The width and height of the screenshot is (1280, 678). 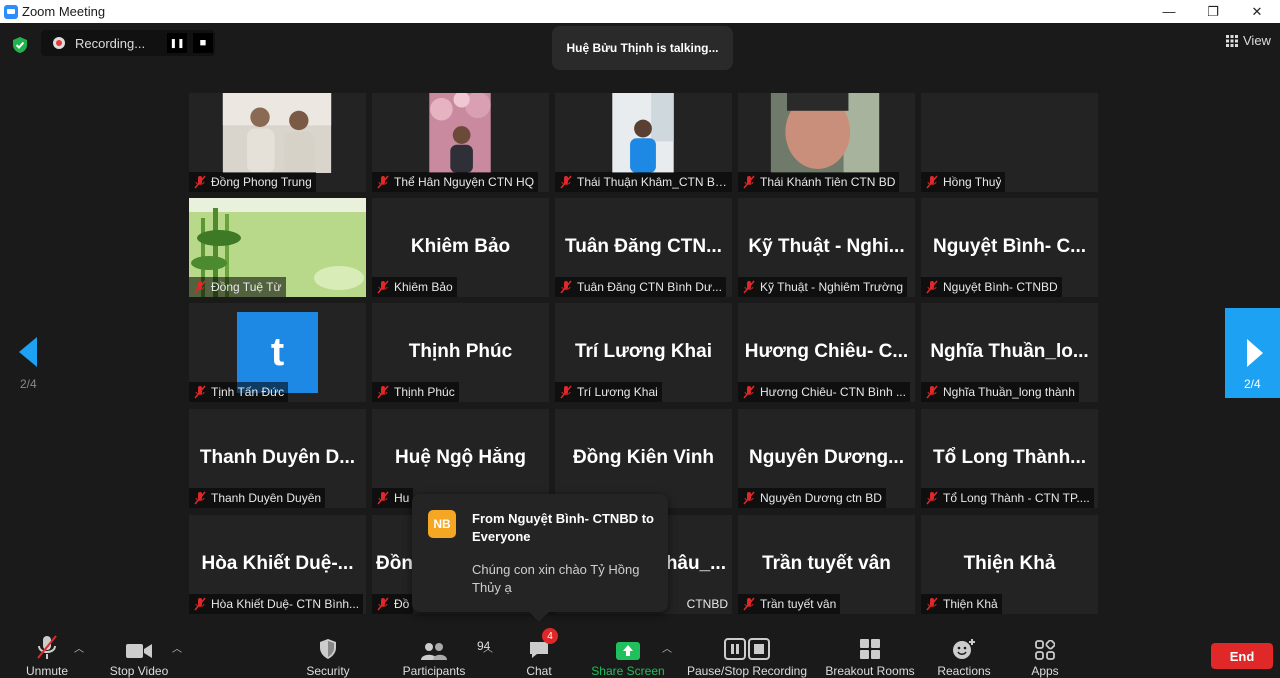 I want to click on participant-tile: Thái Khánh Tiên CTN BD, so click(x=826, y=142).